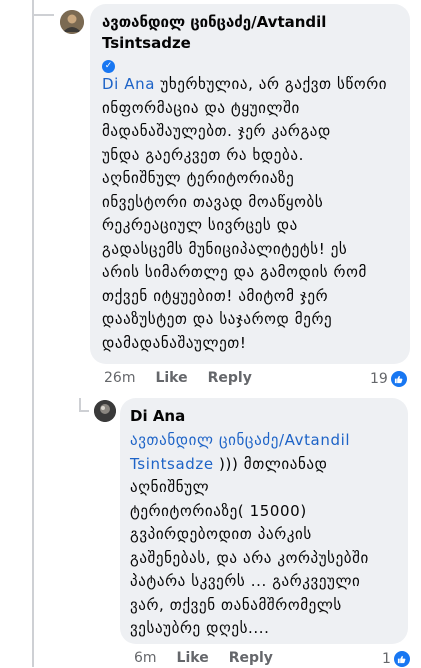 This screenshot has width=421, height=668. Describe the element at coordinates (128, 84) in the screenshot. I see `mention-link: Di Ana` at that location.